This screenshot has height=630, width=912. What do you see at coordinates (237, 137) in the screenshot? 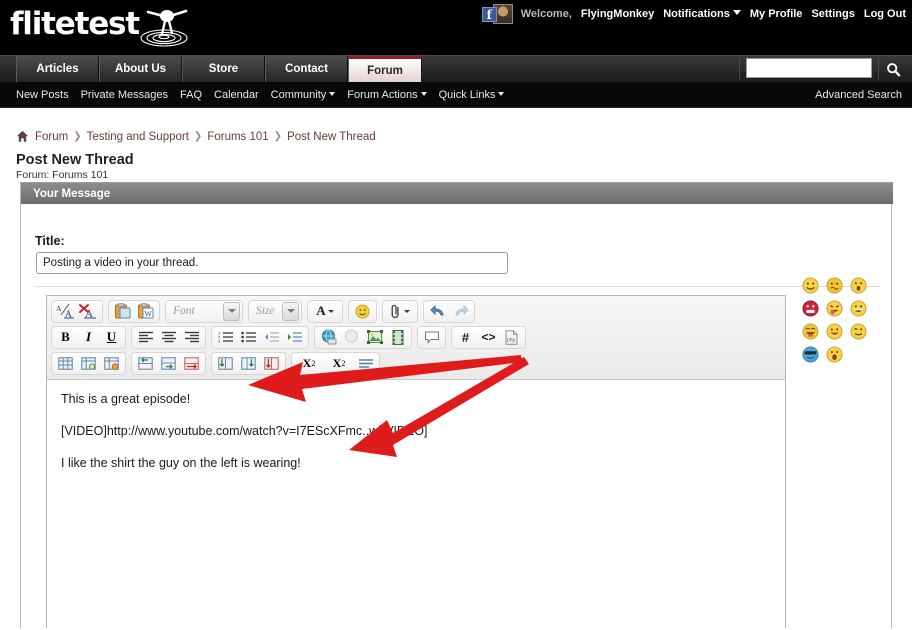
I see `breadcrumb-item-forums-101: Forums 101` at bounding box center [237, 137].